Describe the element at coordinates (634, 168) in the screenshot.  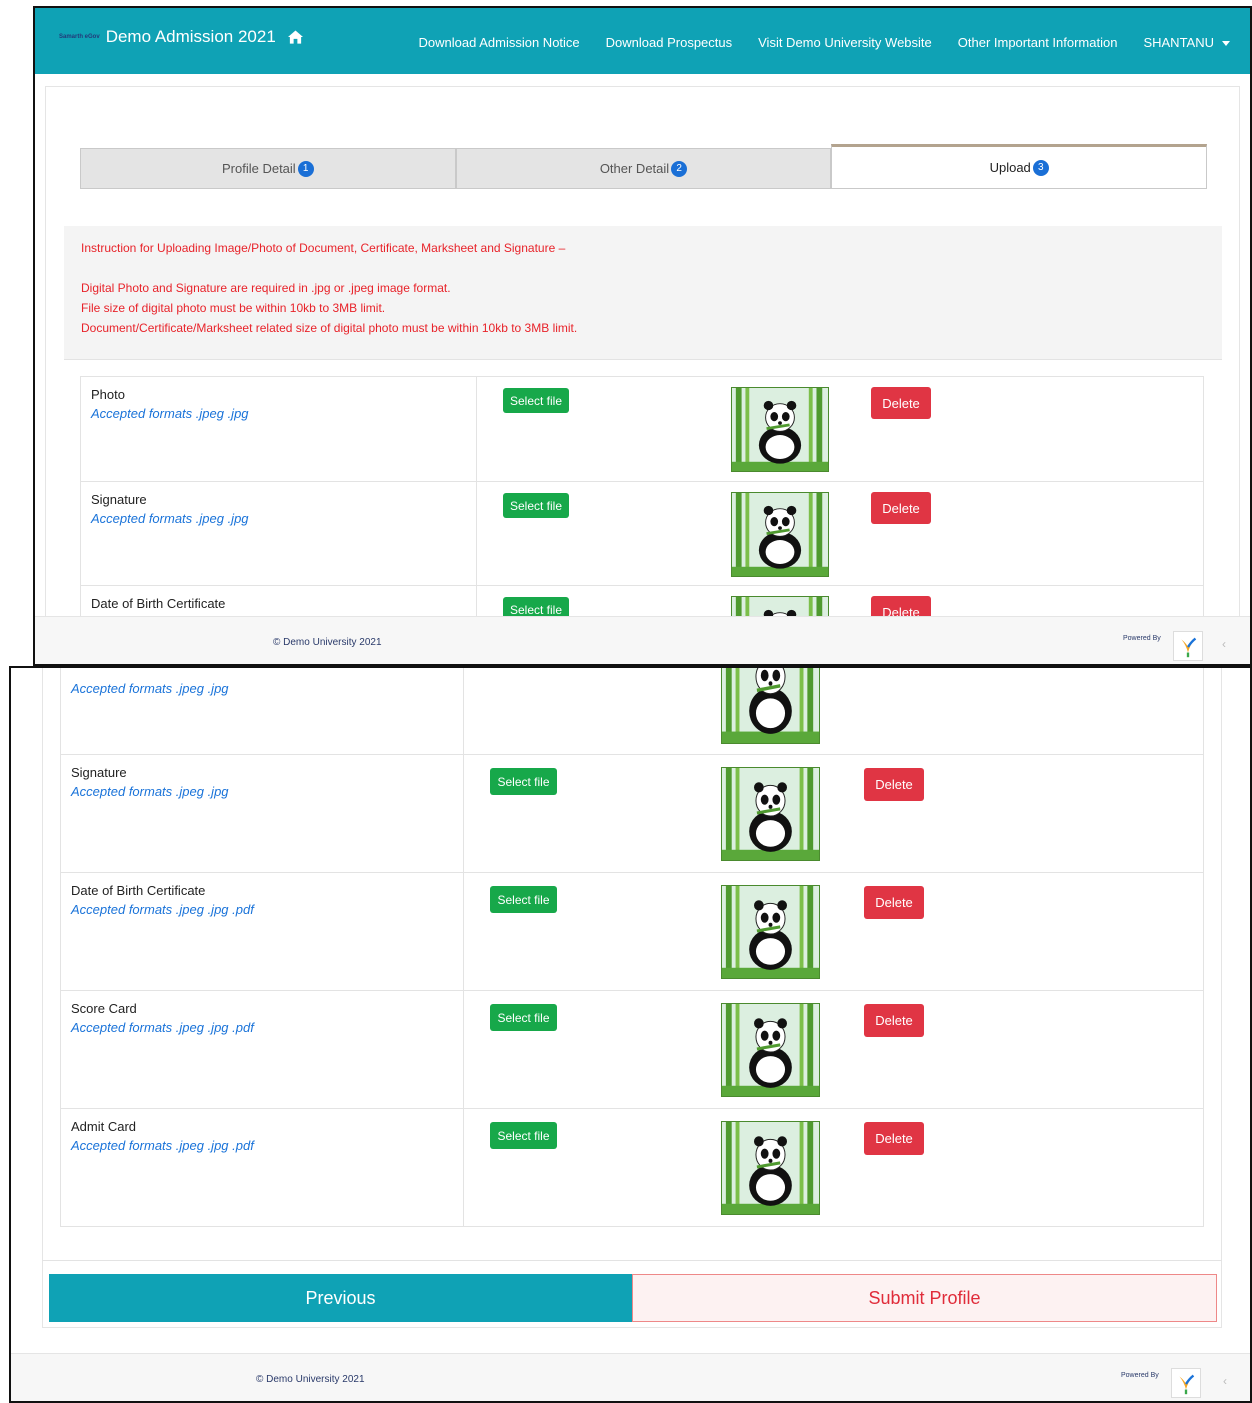
I see `tab-label: Other Detail` at that location.